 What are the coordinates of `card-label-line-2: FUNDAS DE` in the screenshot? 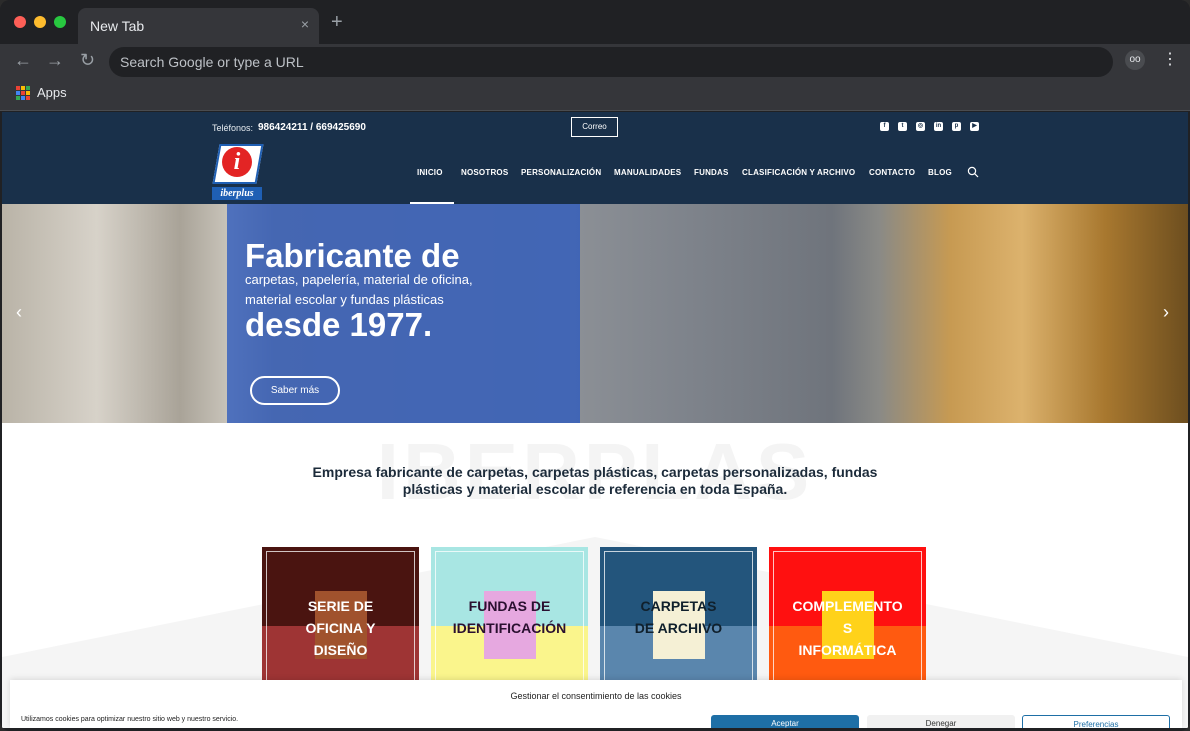 It's located at (509, 606).